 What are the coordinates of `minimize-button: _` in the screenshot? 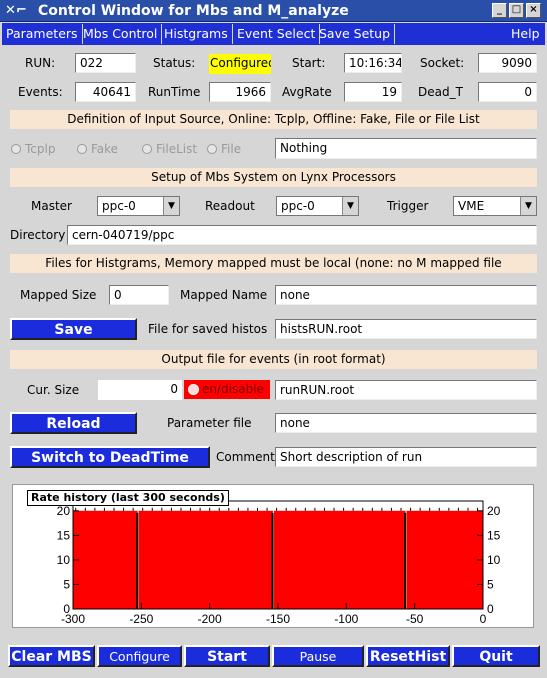 It's located at (499, 10).